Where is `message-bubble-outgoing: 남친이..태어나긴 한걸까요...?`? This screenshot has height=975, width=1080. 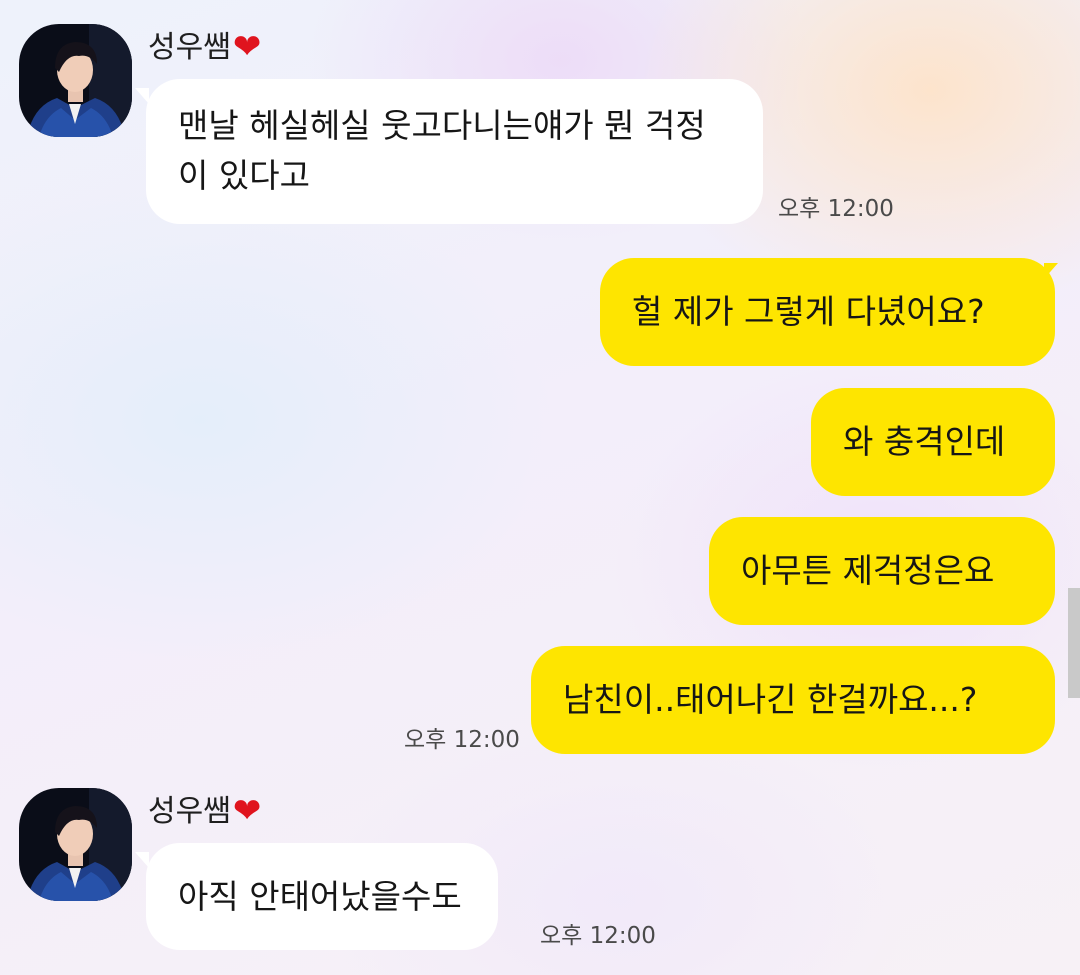
message-bubble-outgoing: 남친이..태어나긴 한걸까요...? is located at coordinates (793, 700).